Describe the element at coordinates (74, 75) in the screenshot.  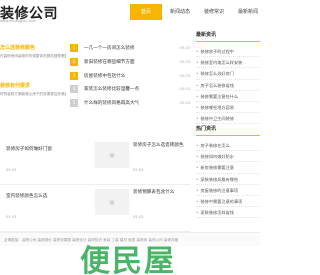
I see `news-rank: 3` at that location.